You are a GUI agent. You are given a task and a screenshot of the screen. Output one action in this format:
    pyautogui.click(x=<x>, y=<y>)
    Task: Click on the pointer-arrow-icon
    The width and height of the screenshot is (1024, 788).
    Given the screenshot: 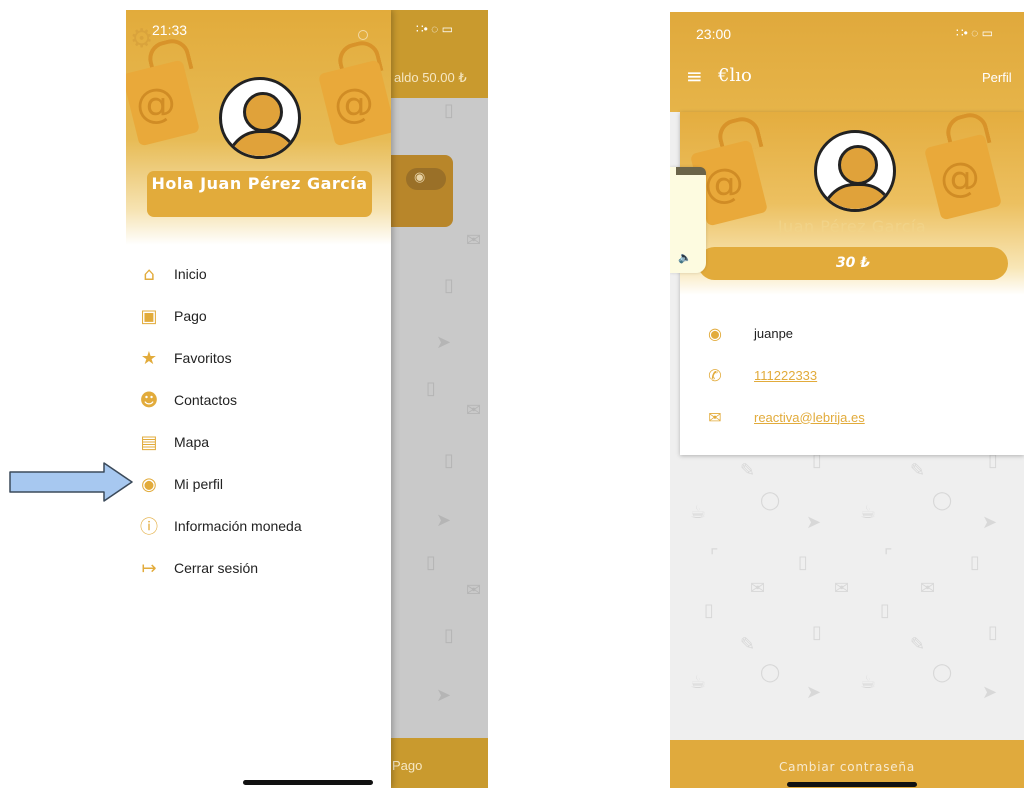 What is the action you would take?
    pyautogui.click(x=71, y=482)
    